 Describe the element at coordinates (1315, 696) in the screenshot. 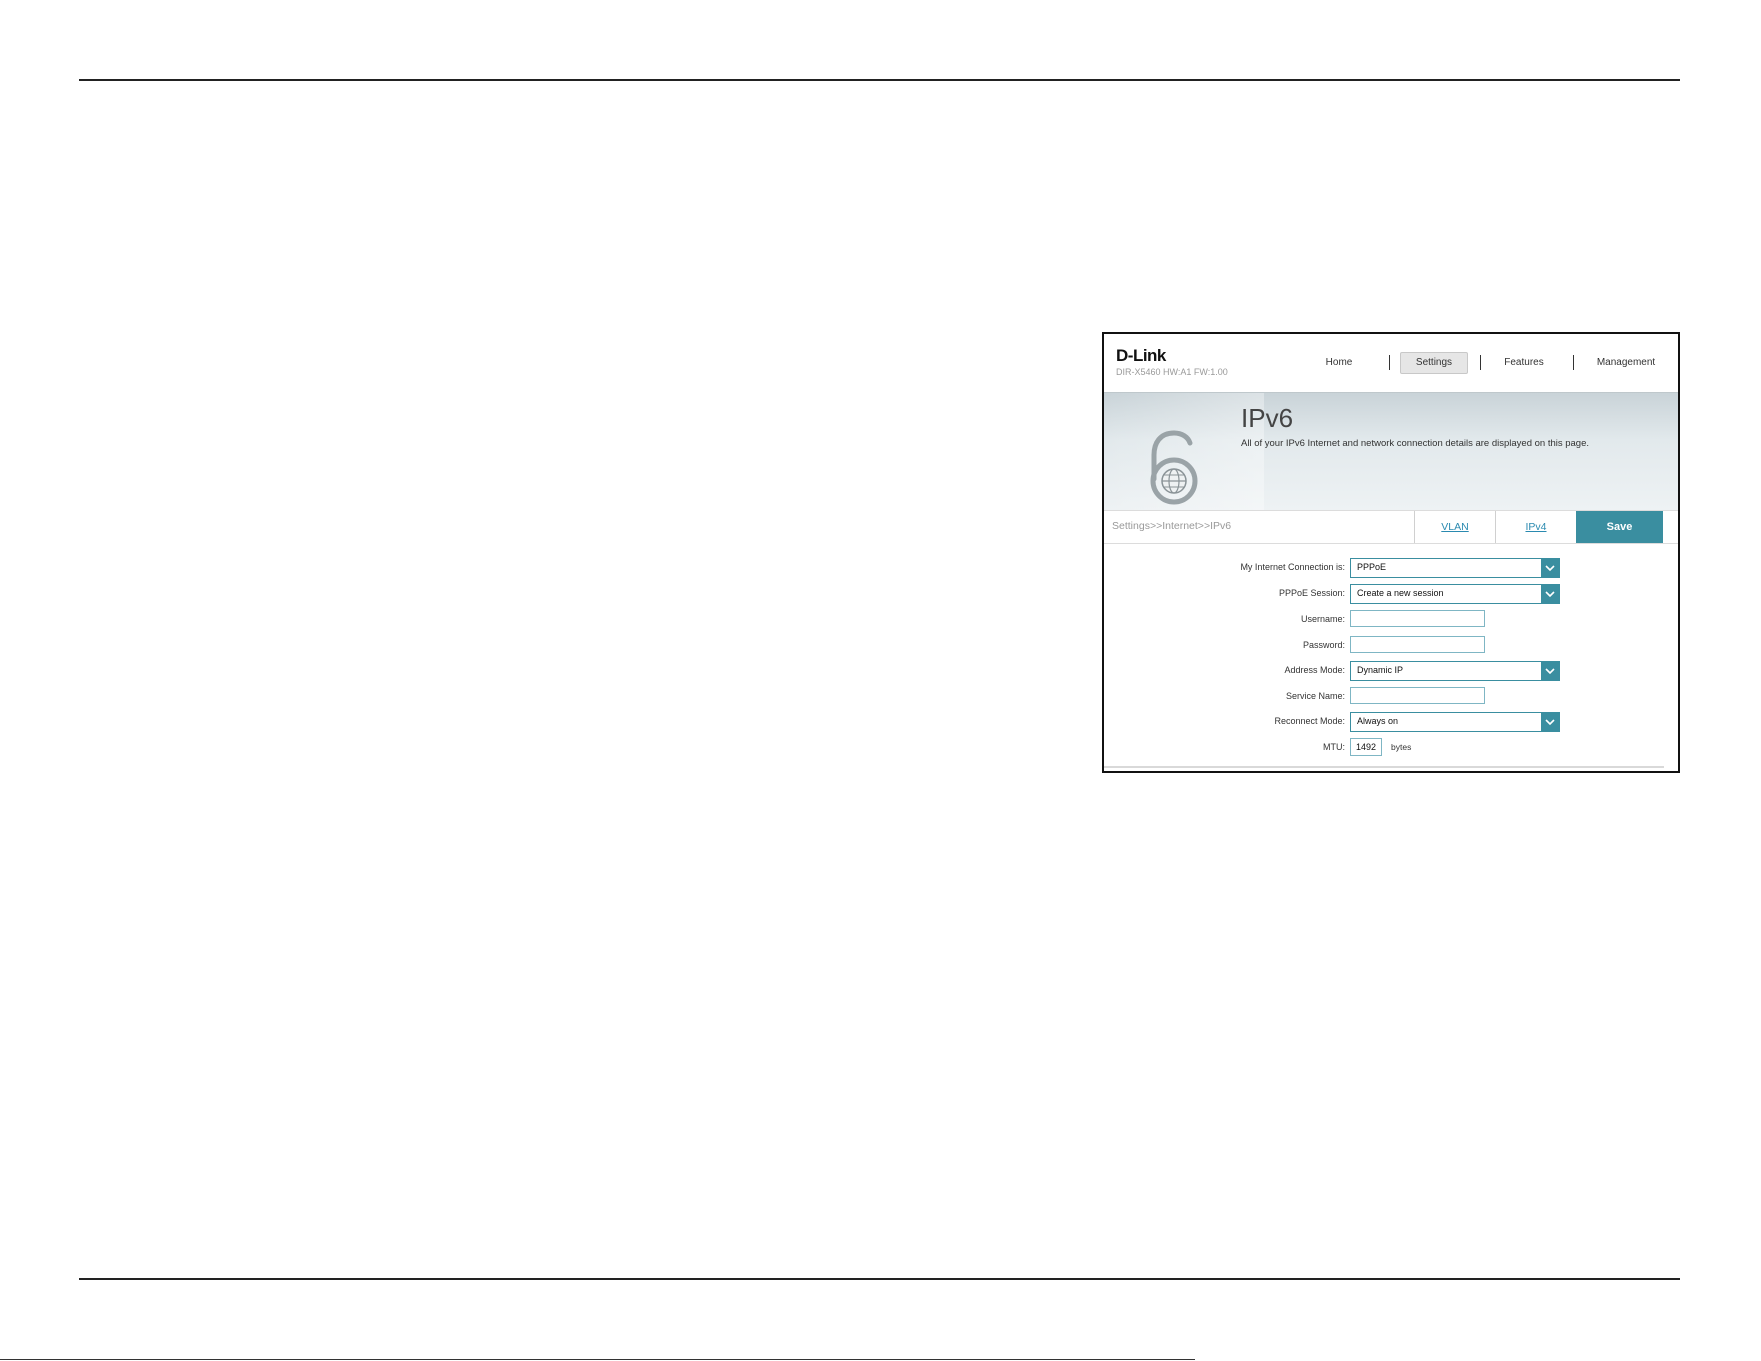

I see `service-name-label: Service Name:` at that location.